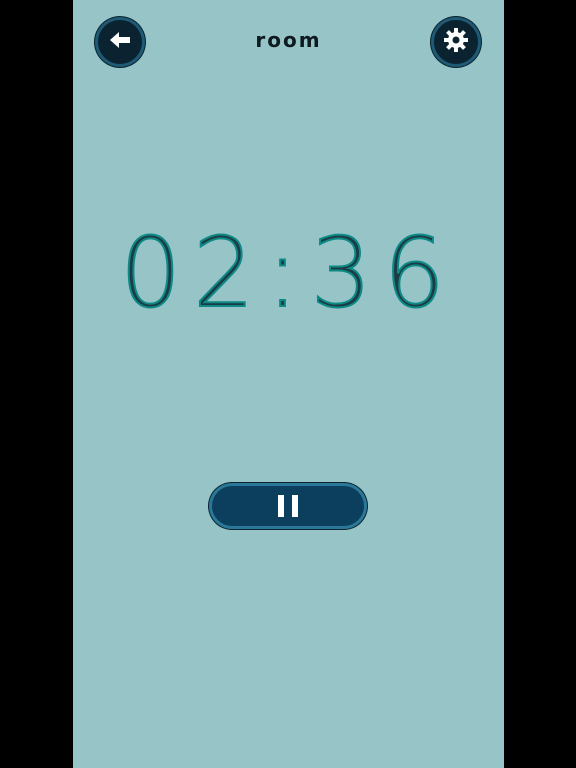  What do you see at coordinates (288, 273) in the screenshot?
I see `timer-display: 02:36` at bounding box center [288, 273].